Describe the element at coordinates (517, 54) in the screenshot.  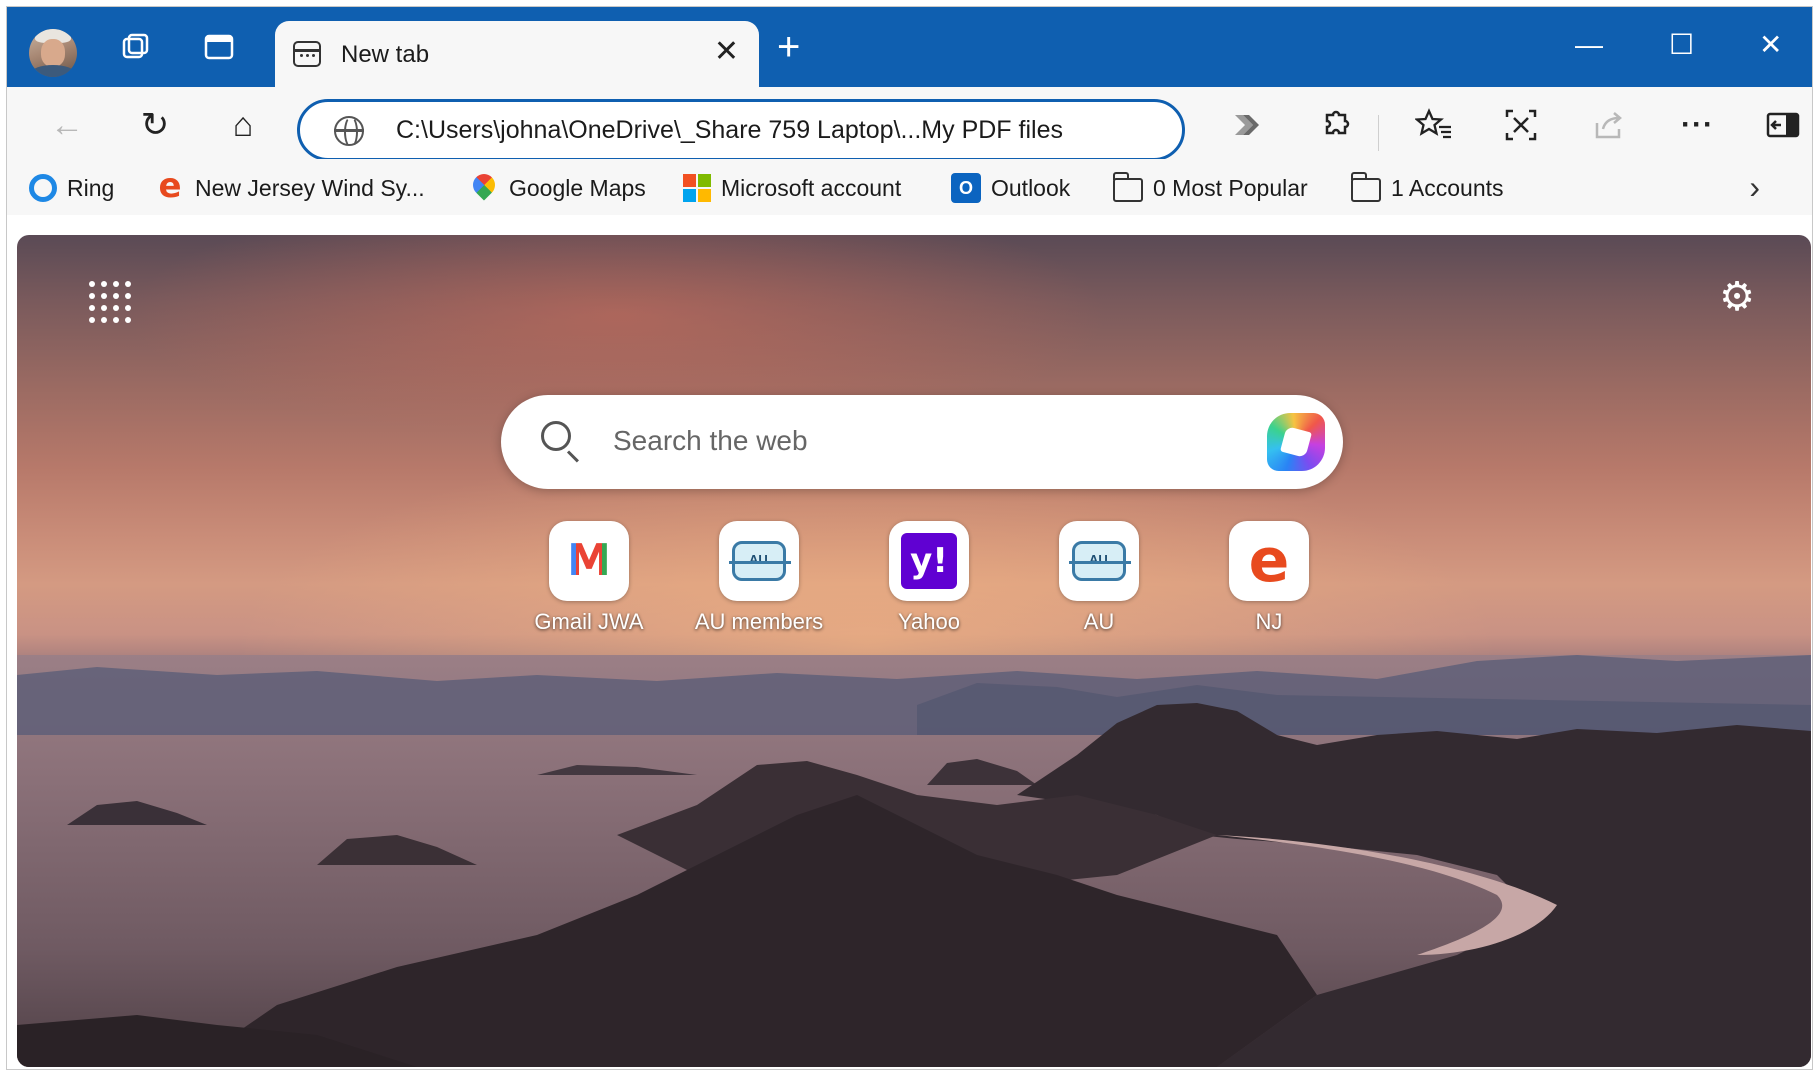
I see `tab-new-tab: New tab ✕` at that location.